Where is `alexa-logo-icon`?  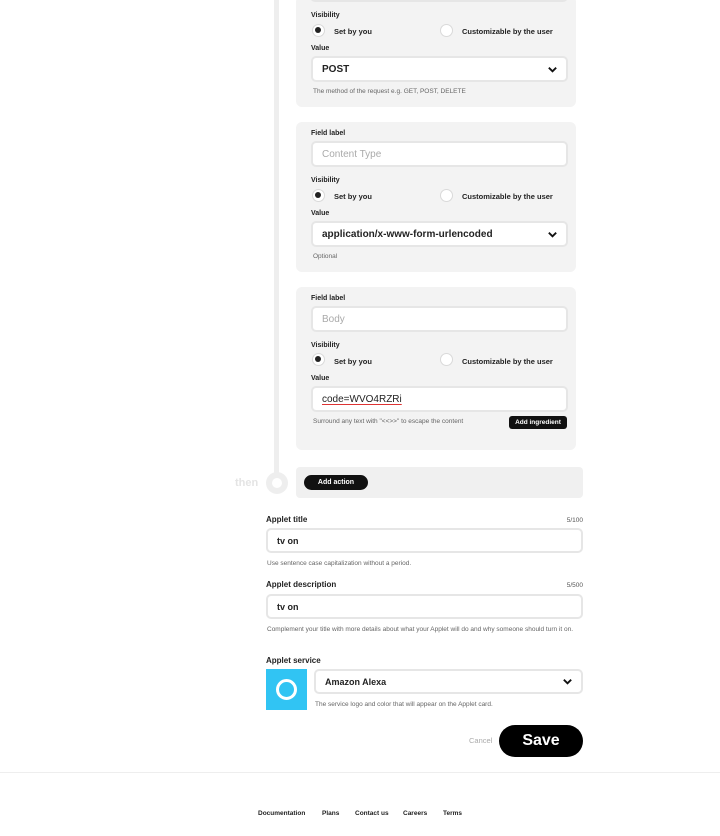 alexa-logo-icon is located at coordinates (286, 689).